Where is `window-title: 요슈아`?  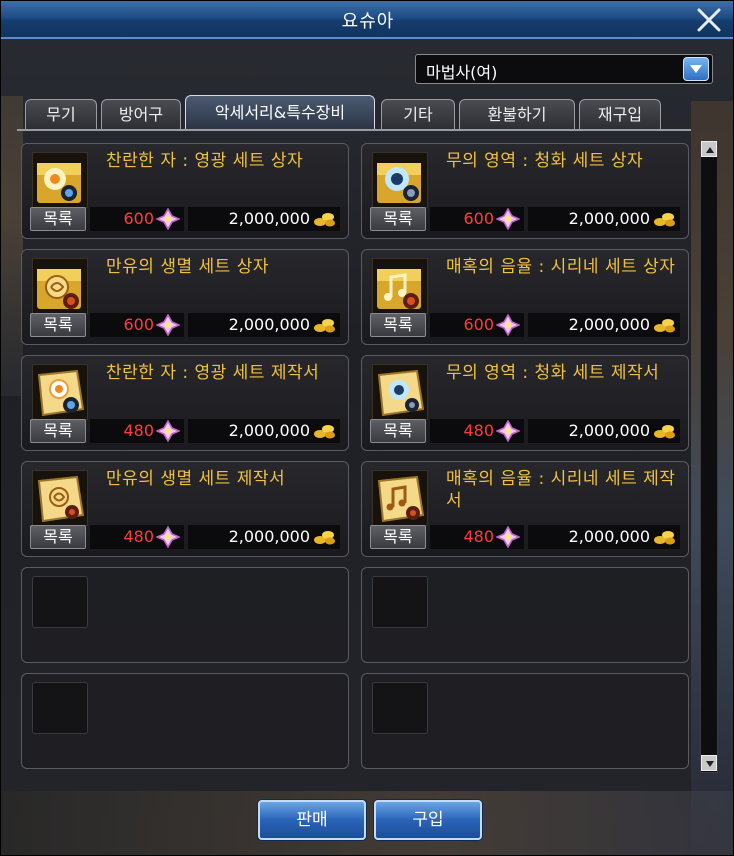 window-title: 요슈아 is located at coordinates (368, 21).